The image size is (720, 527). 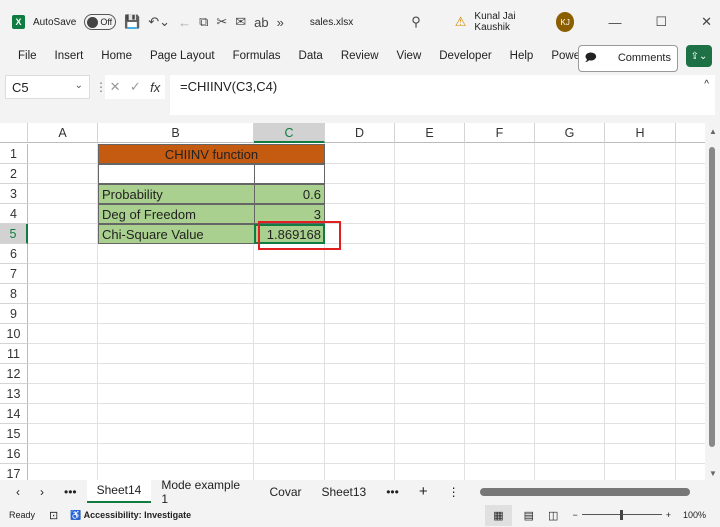 I want to click on row-header-11: 11, so click(x=14, y=354).